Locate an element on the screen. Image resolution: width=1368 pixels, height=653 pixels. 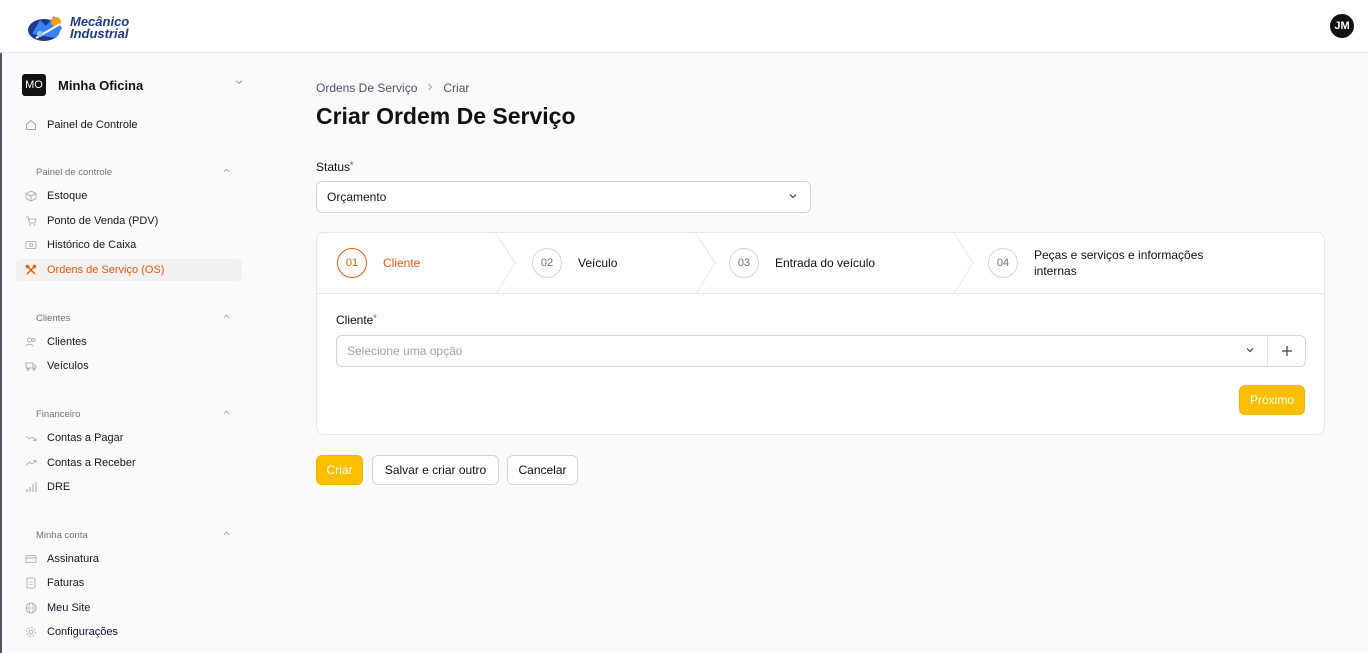
breadcrumb: Ordens De Serviço Criar is located at coordinates (392, 88).